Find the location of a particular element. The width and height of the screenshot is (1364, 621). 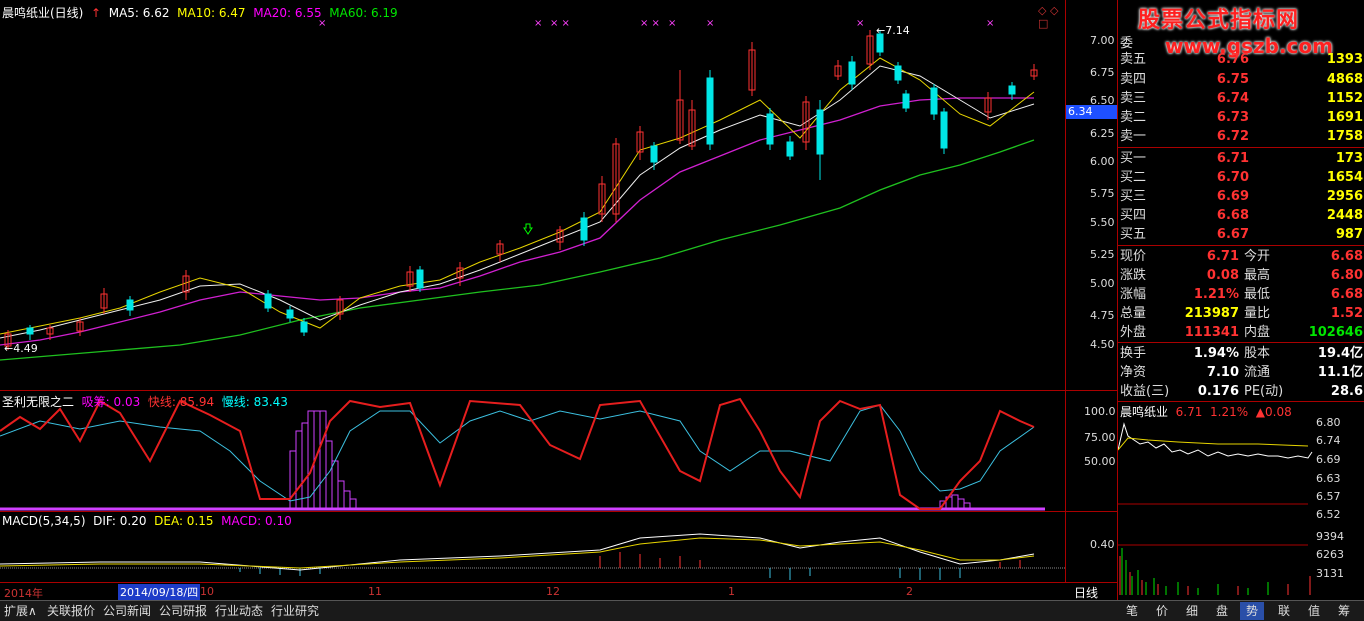

order-header: 委 is located at coordinates (1127, 43).